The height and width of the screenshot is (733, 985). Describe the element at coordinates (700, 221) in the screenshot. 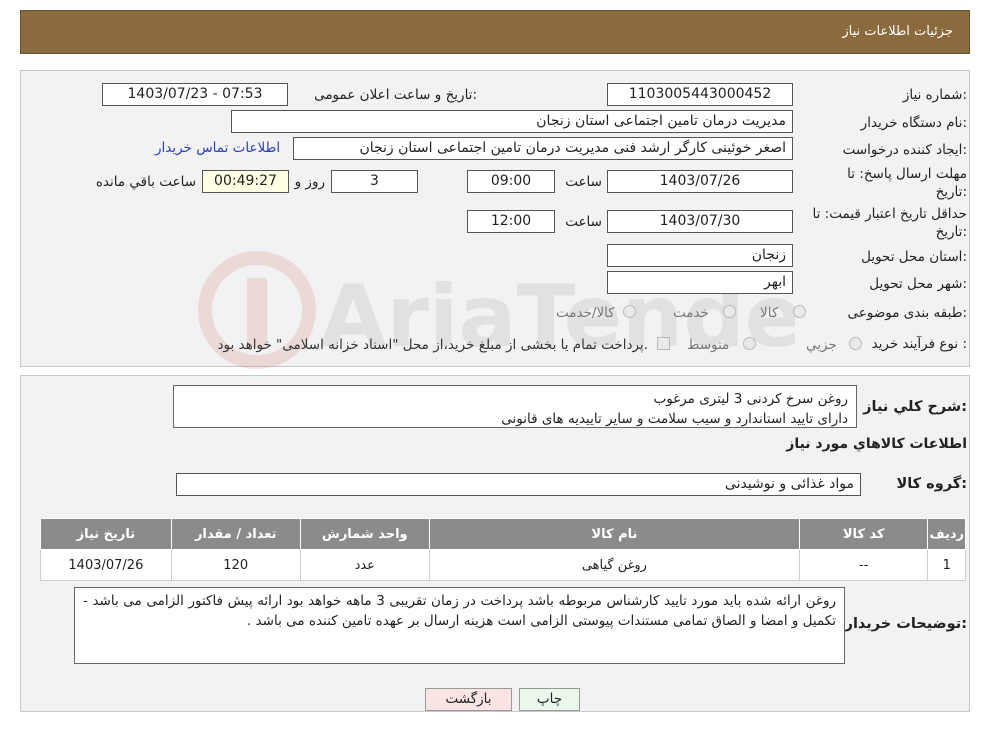

I see `validity-date-field: 1403/07/30` at that location.